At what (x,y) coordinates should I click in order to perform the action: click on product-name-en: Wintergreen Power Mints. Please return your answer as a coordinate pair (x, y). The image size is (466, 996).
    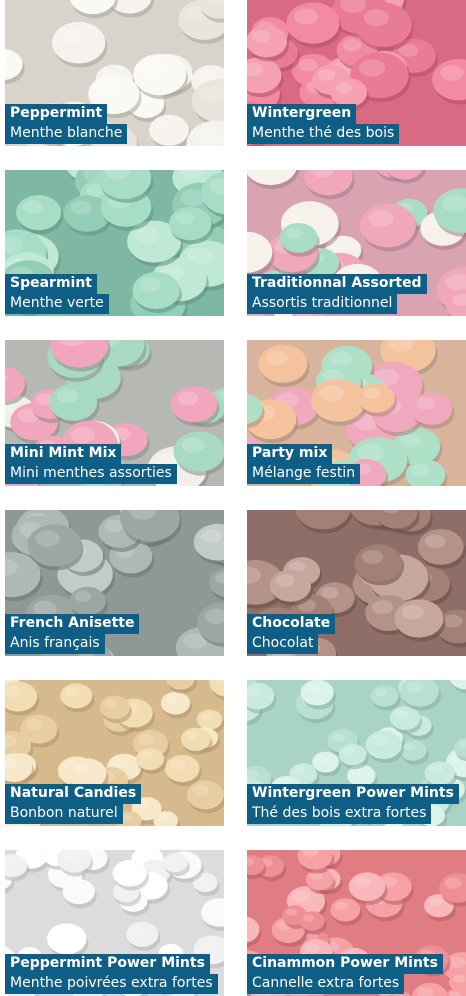
    Looking at the image, I should click on (353, 794).